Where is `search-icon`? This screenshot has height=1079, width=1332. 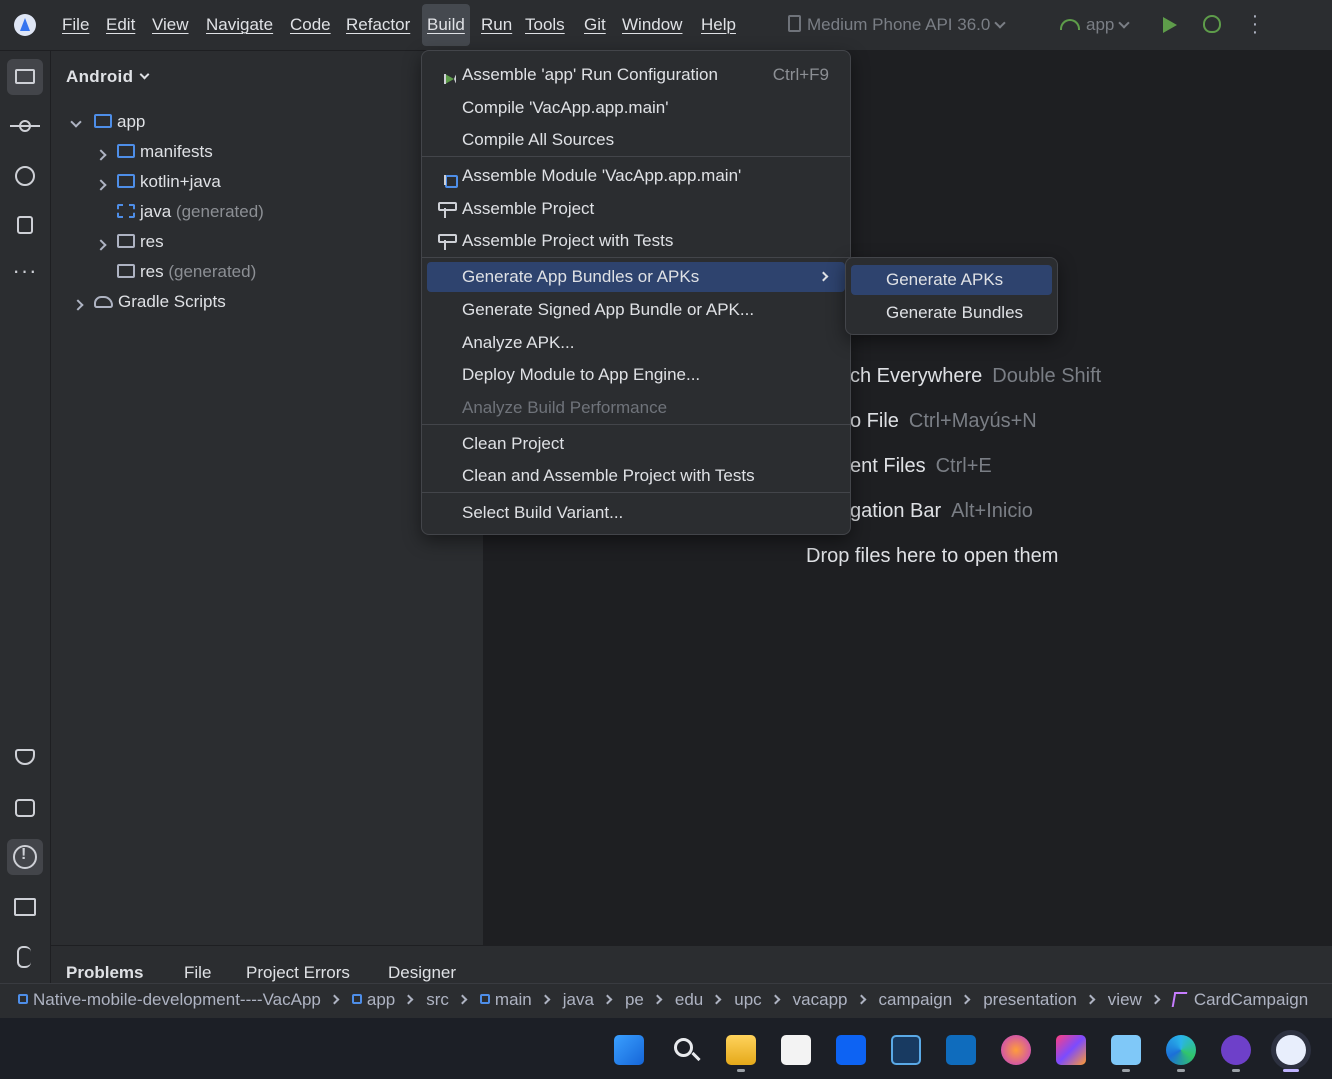
search-icon is located at coordinates (686, 1050).